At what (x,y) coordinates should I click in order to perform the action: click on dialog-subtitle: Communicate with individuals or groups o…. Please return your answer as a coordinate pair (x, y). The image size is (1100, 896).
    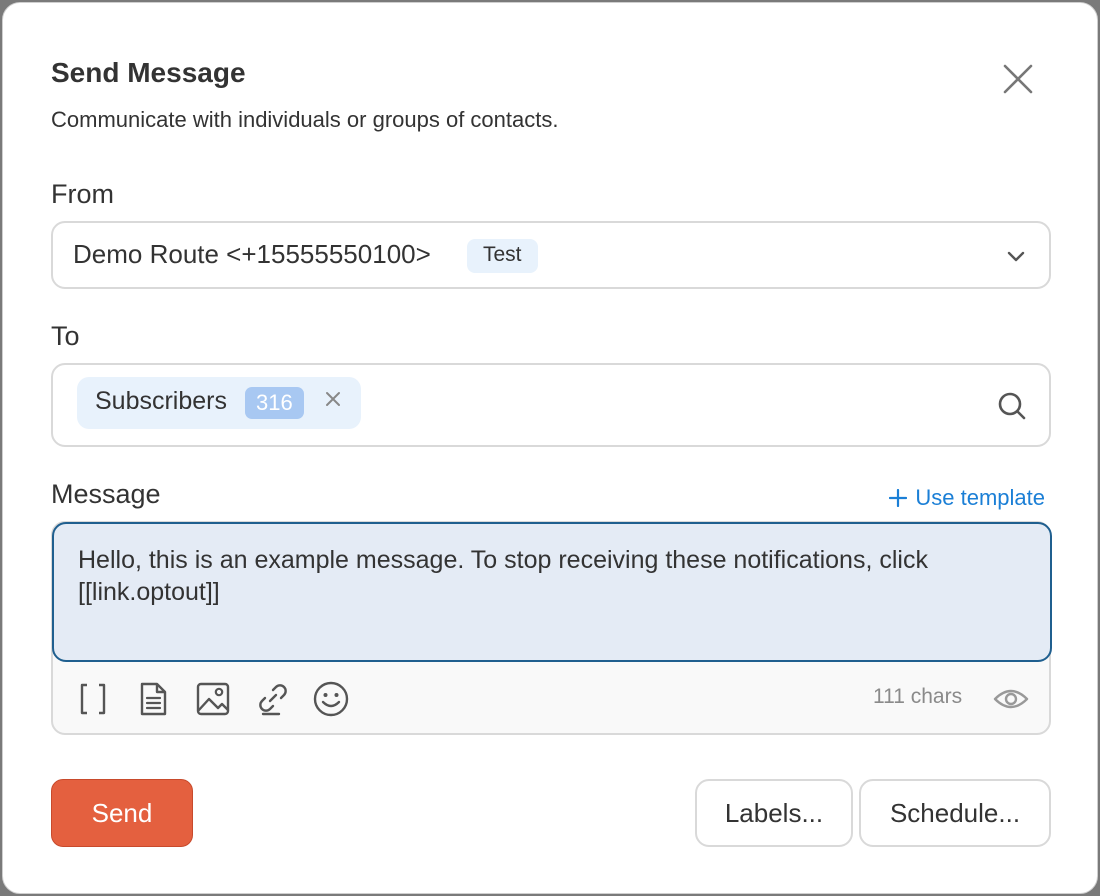
    Looking at the image, I should click on (305, 119).